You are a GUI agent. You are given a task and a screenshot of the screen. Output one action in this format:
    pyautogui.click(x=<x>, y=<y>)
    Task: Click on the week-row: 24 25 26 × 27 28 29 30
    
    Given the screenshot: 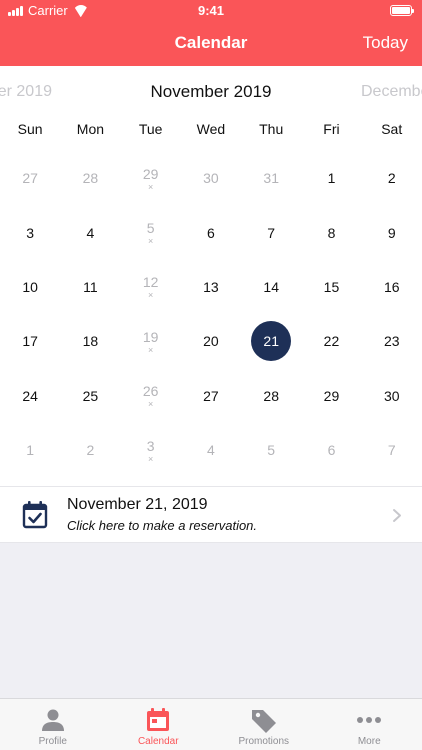 What is the action you would take?
    pyautogui.click(x=211, y=396)
    